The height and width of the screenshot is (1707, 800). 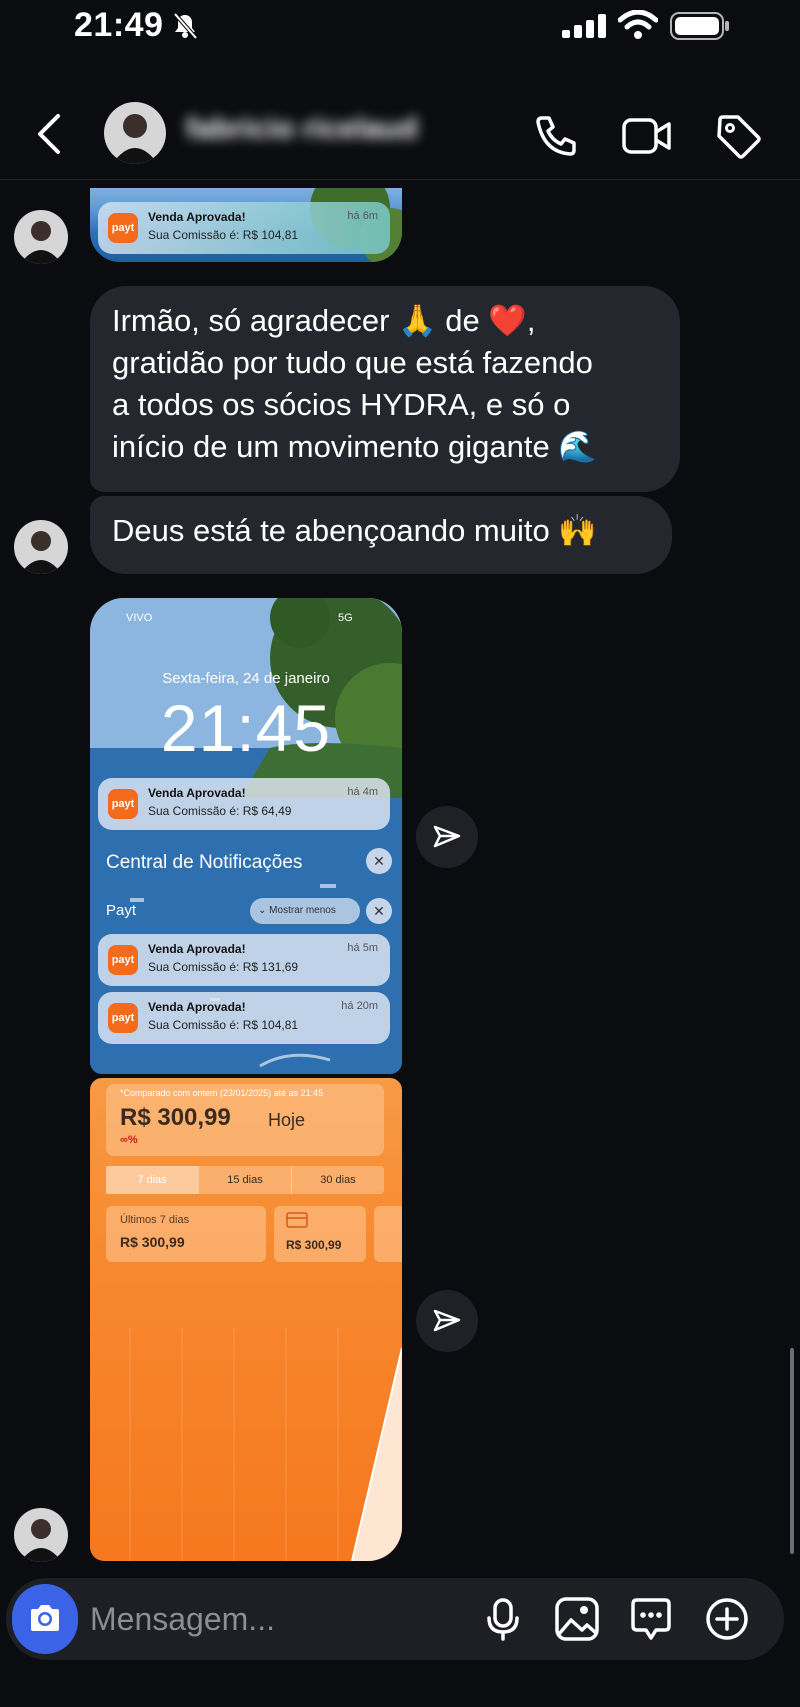 What do you see at coordinates (152, 1180) in the screenshot?
I see `tab-7-days: 7 dias` at bounding box center [152, 1180].